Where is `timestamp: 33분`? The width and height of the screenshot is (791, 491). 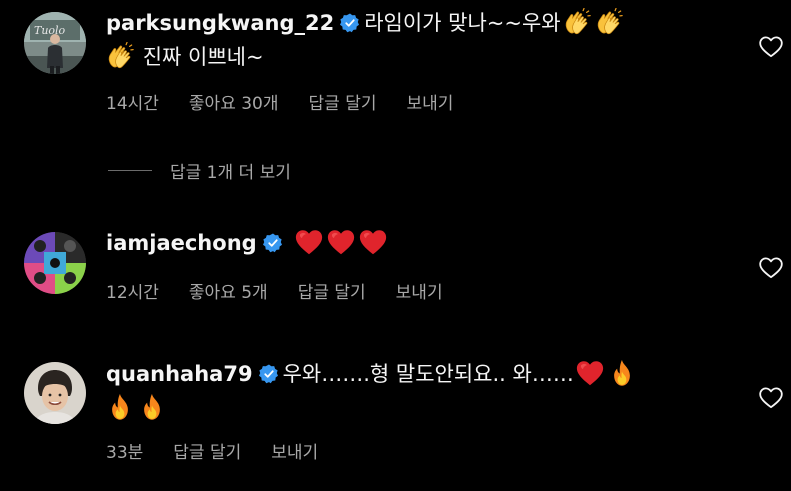 timestamp: 33분 is located at coordinates (125, 453).